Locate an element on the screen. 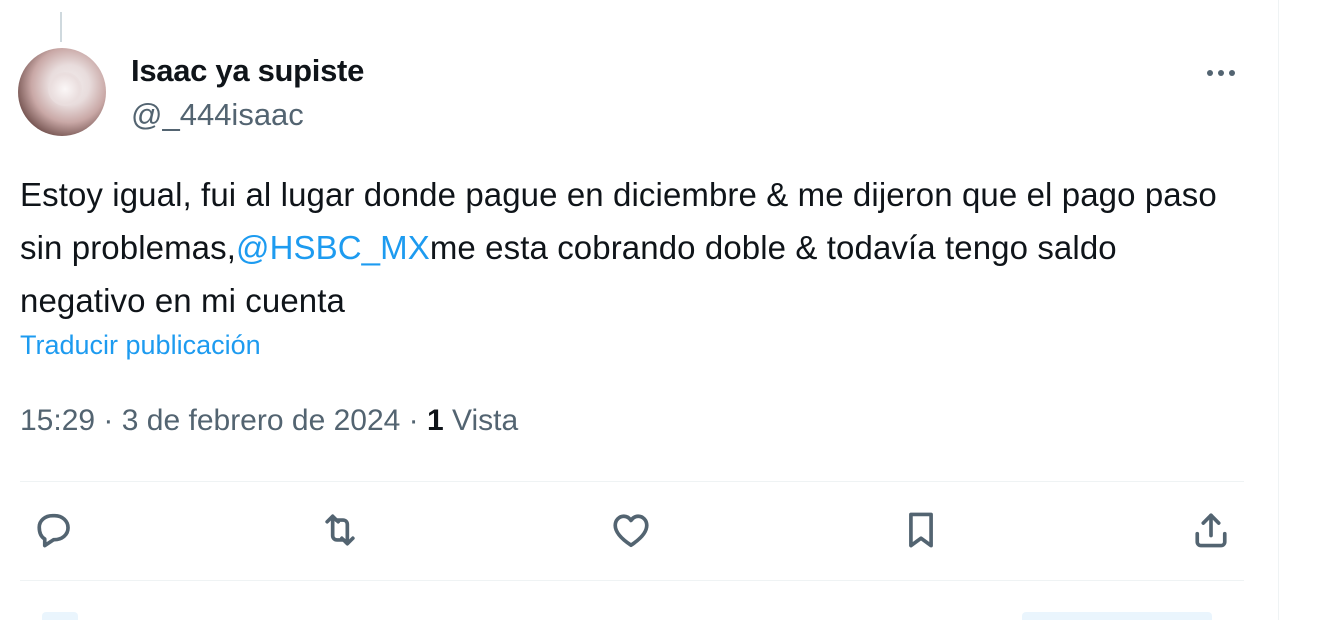 The width and height of the screenshot is (1321, 620). share-icon is located at coordinates (1211, 530).